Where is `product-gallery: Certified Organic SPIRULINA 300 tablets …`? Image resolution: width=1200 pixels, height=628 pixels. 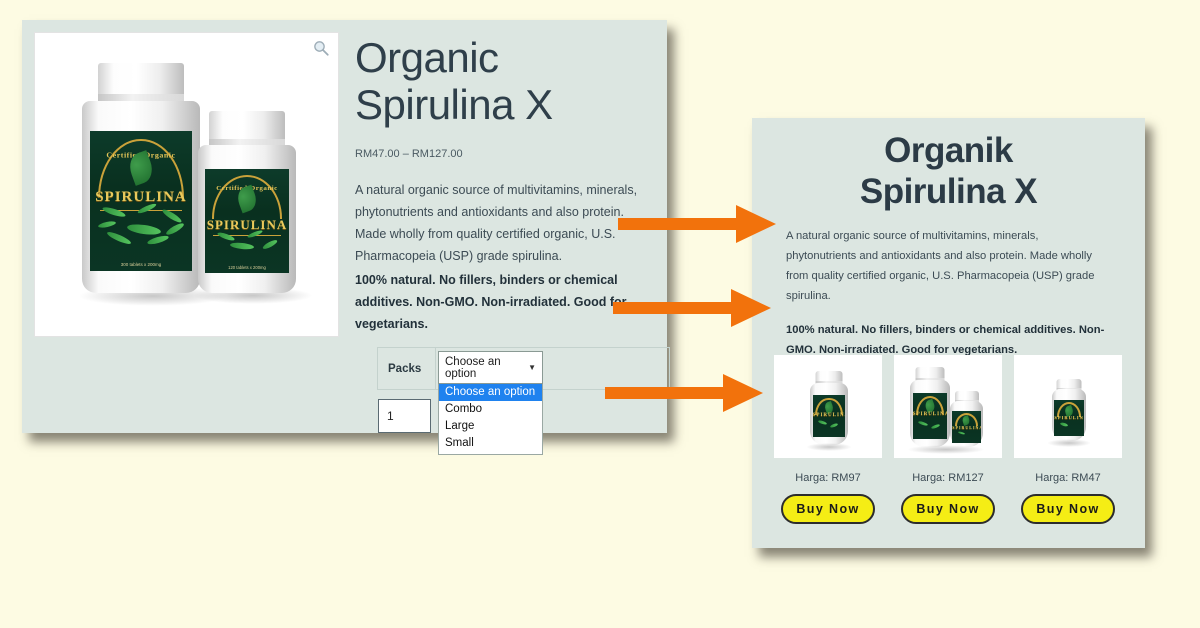 product-gallery: Certified Organic SPIRULINA 300 tablets … is located at coordinates (186, 184).